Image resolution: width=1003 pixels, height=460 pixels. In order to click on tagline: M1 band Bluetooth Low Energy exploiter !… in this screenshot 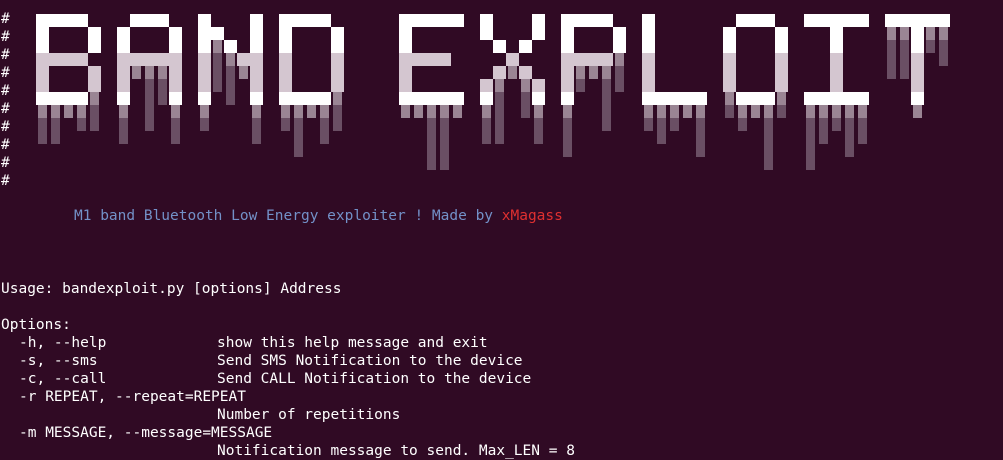, I will do `click(318, 216)`.